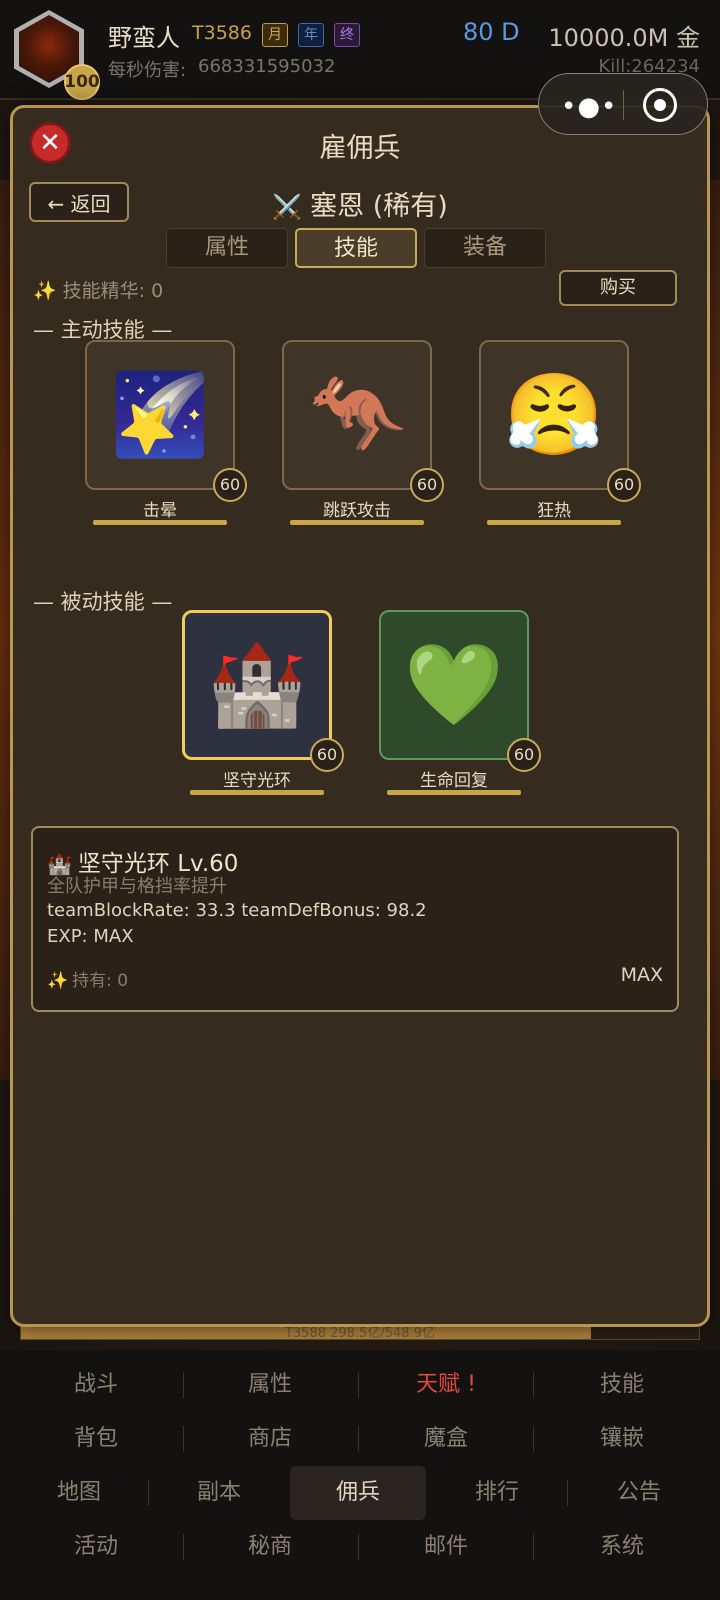 The width and height of the screenshot is (720, 1600). I want to click on skill-name: 狂热, so click(554, 511).